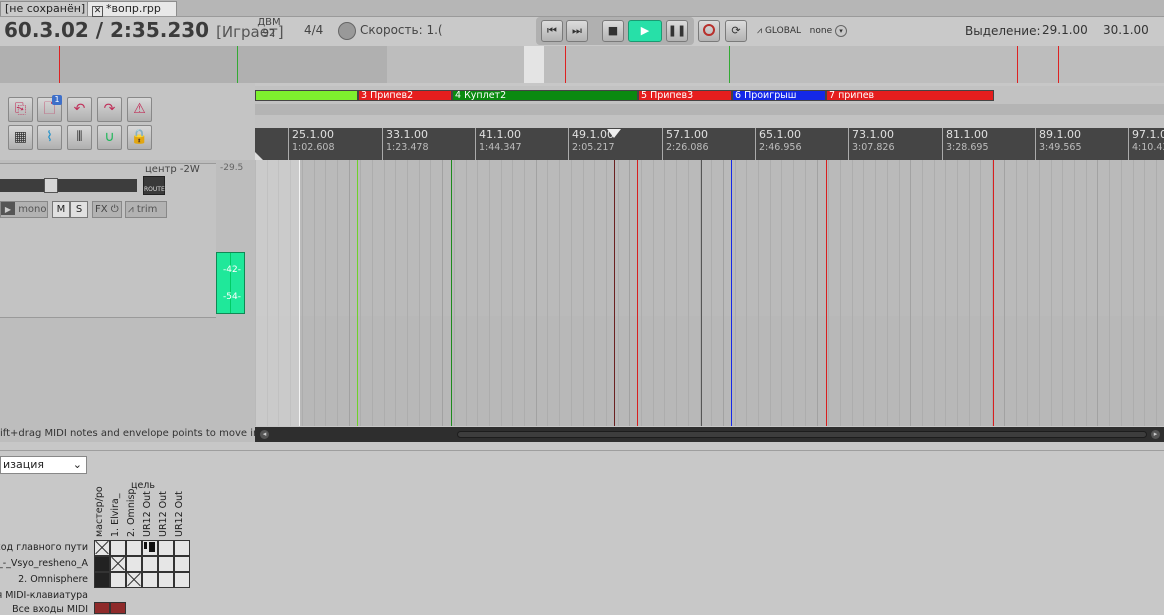 The width and height of the screenshot is (1164, 615). What do you see at coordinates (50, 609) in the screenshot?
I see `row-label: Все входы MIDI` at bounding box center [50, 609].